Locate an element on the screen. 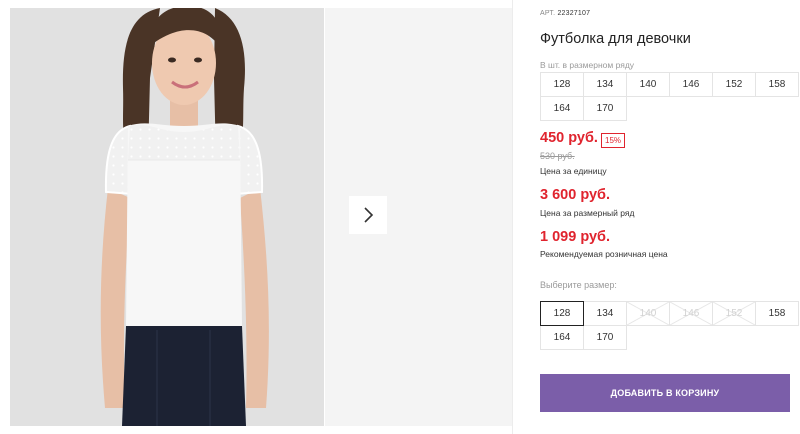 Image resolution: width=800 pixels, height=434 pixels. choose-size-label: Выберите размер: is located at coordinates (578, 285).